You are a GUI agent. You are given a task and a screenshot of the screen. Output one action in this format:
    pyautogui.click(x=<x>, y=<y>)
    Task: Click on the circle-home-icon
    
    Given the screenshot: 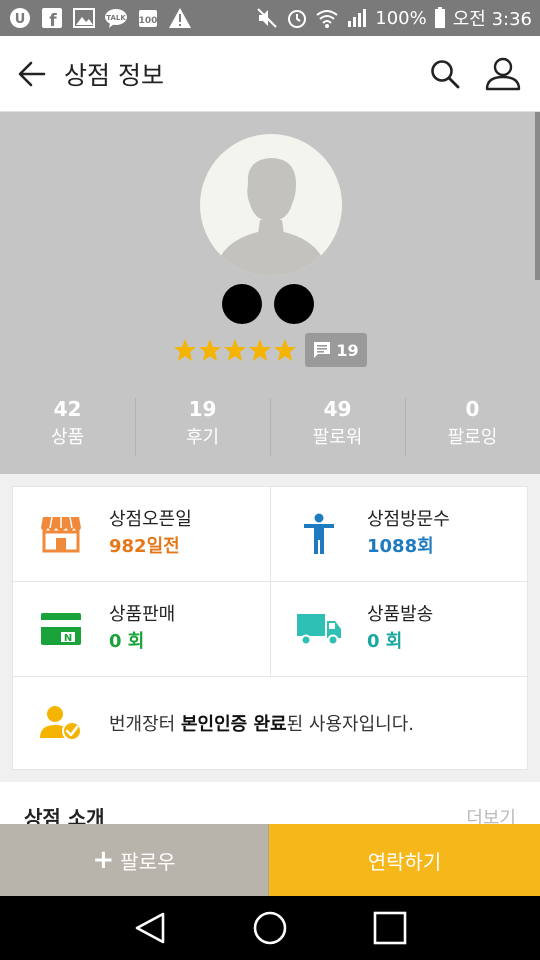 What is the action you would take?
    pyautogui.click(x=270, y=928)
    